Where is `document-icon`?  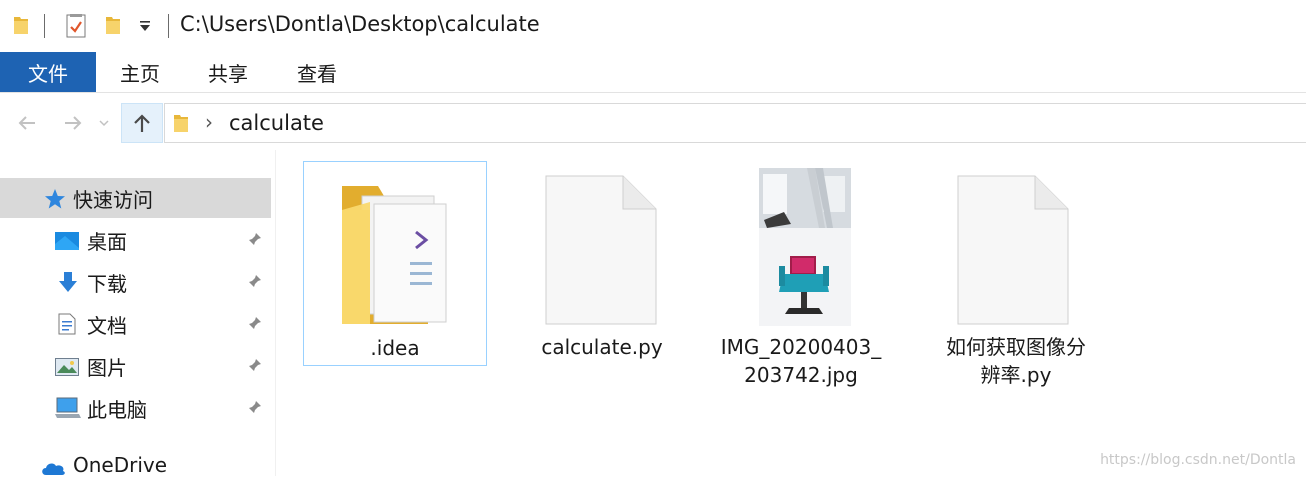
document-icon is located at coordinates (67, 326).